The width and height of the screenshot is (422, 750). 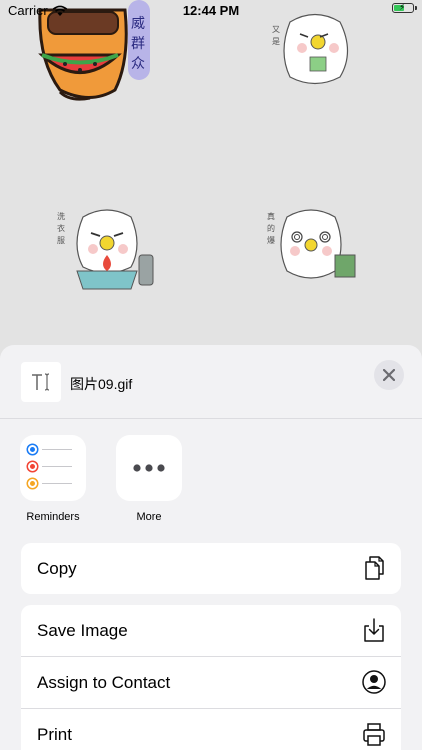 I want to click on app-more: More, so click(x=149, y=479).